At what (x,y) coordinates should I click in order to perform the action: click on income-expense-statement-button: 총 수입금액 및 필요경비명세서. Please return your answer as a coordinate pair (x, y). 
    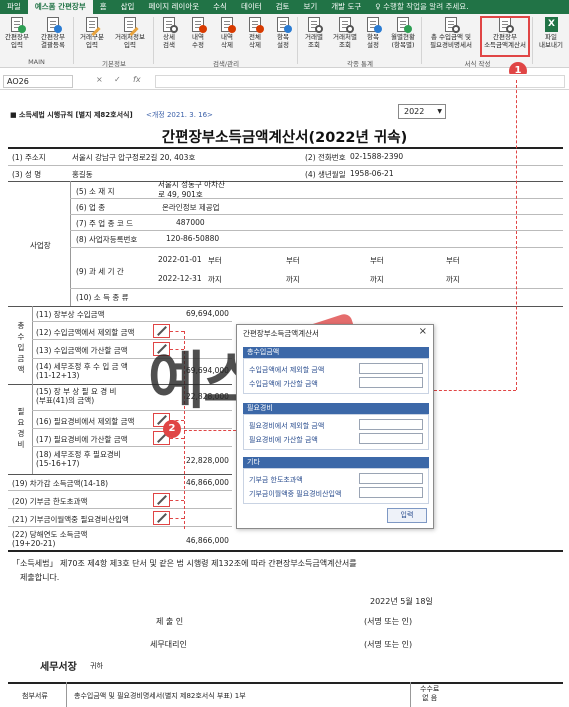
    Looking at the image, I should click on (451, 36).